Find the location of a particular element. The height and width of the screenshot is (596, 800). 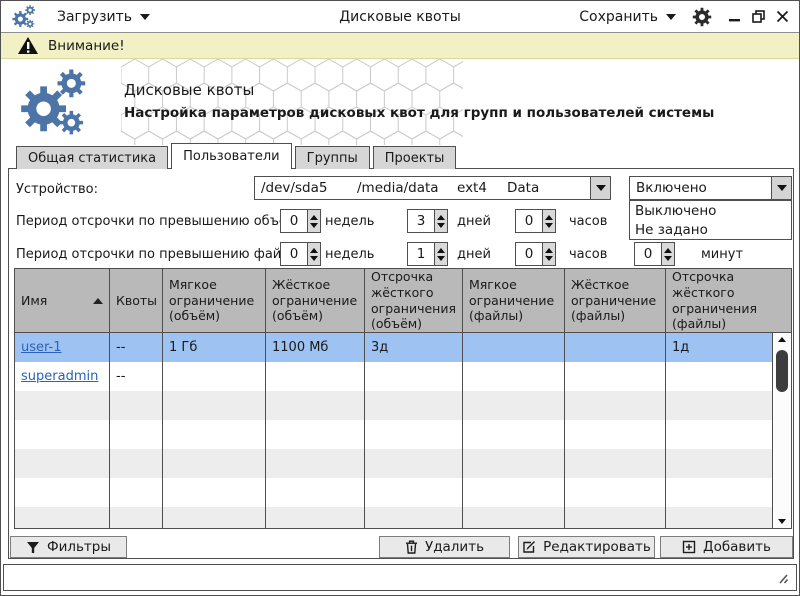

grace-files-days-spinner: 1 is located at coordinates (427, 254).